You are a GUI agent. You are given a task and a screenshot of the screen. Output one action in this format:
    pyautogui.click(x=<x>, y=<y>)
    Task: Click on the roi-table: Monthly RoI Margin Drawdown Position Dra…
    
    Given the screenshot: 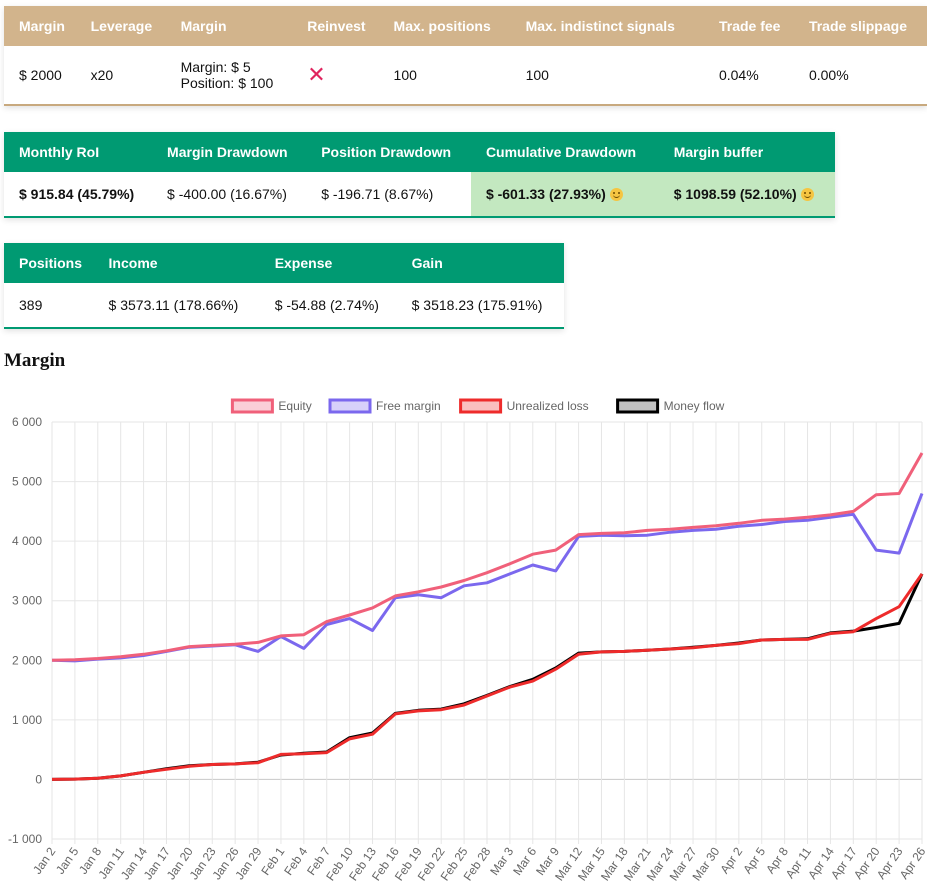 What is the action you would take?
    pyautogui.click(x=419, y=175)
    